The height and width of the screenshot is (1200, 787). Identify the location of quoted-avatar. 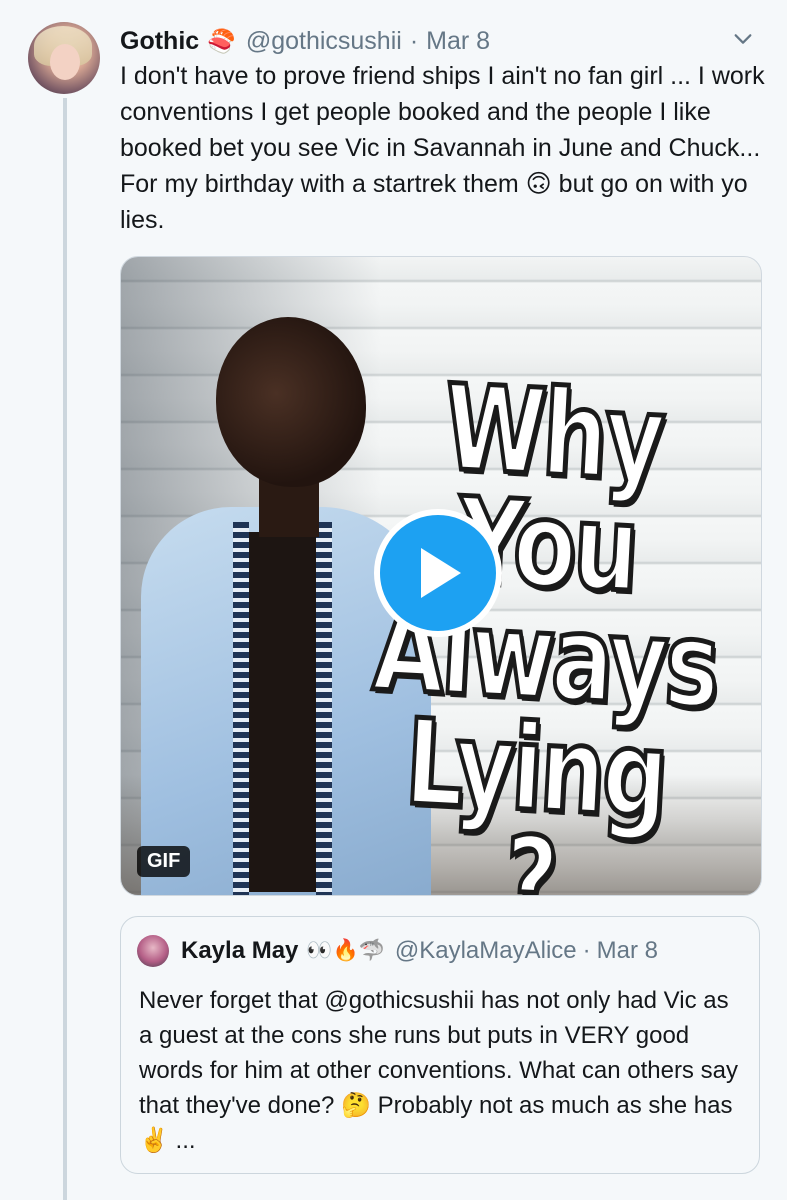
(153, 951).